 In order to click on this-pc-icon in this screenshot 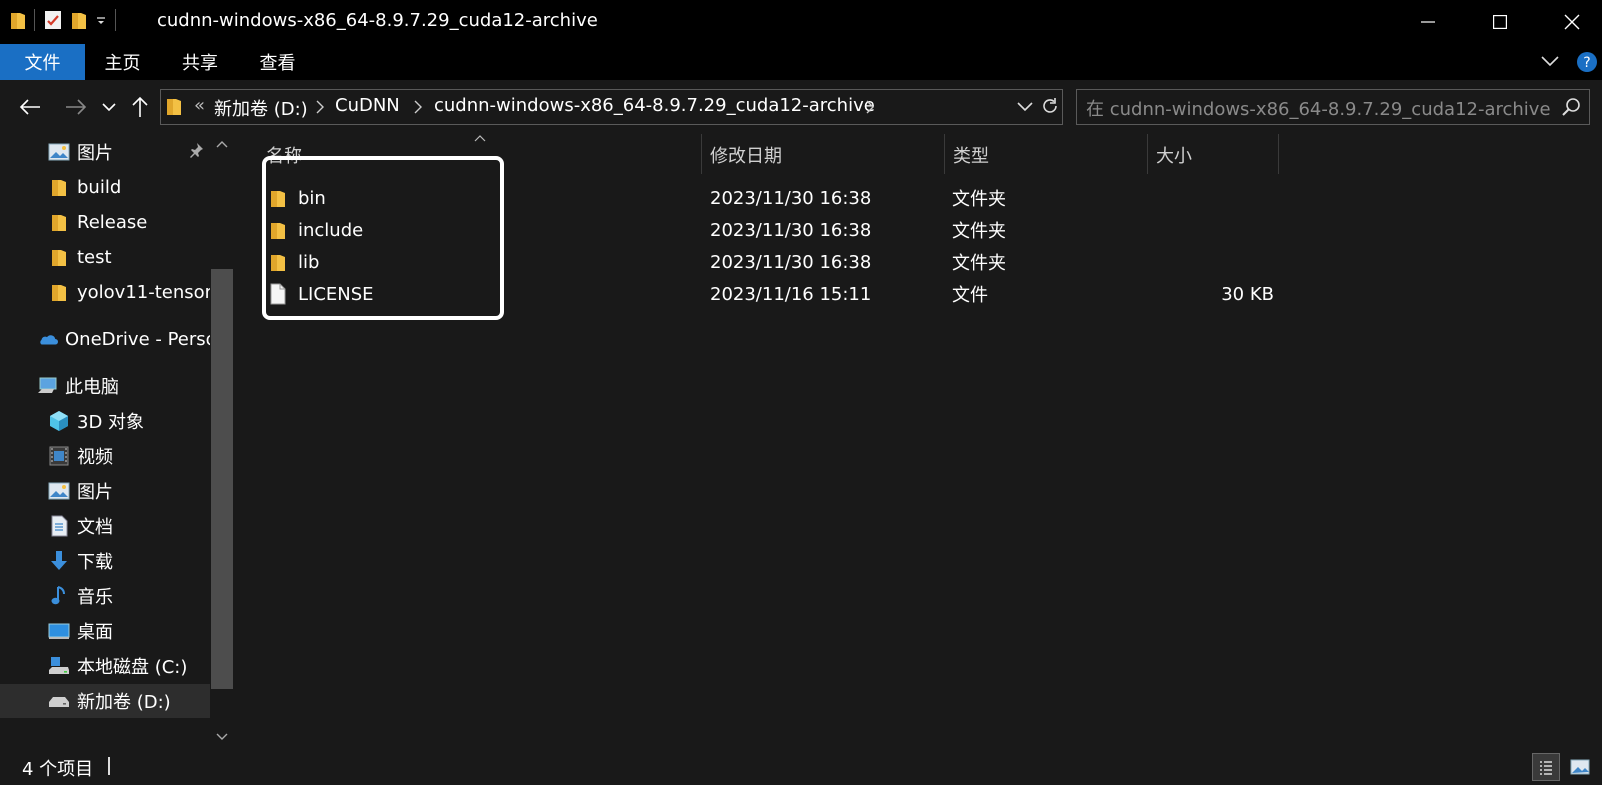, I will do `click(47, 386)`.